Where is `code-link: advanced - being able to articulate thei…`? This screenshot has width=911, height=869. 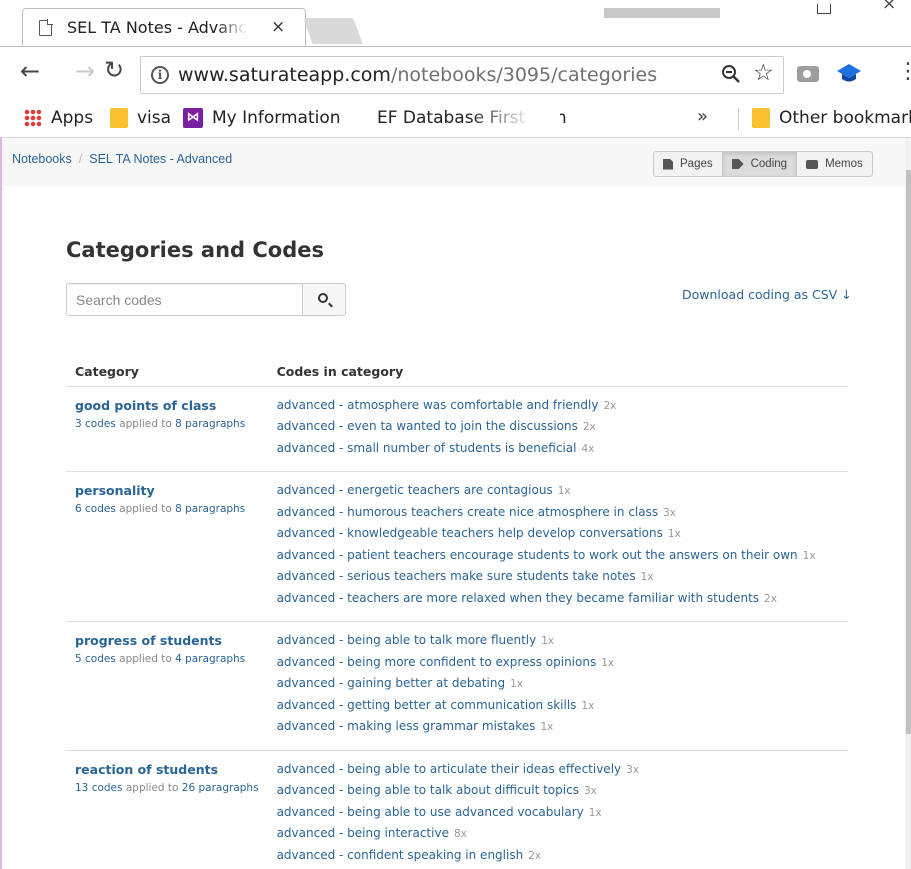
code-link: advanced - being able to articulate thei… is located at coordinates (449, 769).